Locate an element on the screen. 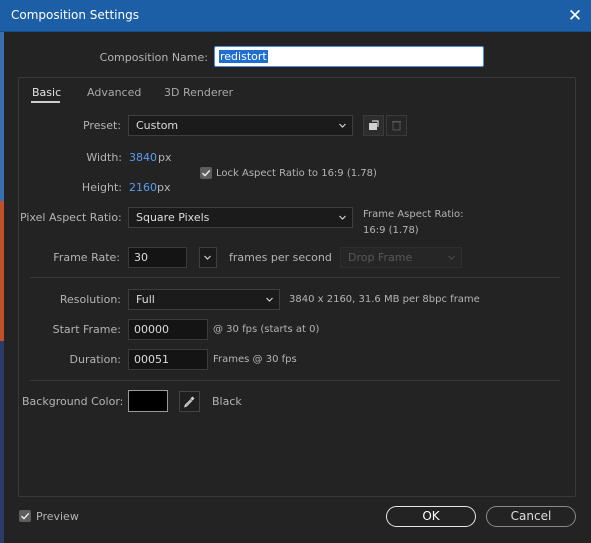 The width and height of the screenshot is (591, 543). close-button: ✕ is located at coordinates (575, 16).